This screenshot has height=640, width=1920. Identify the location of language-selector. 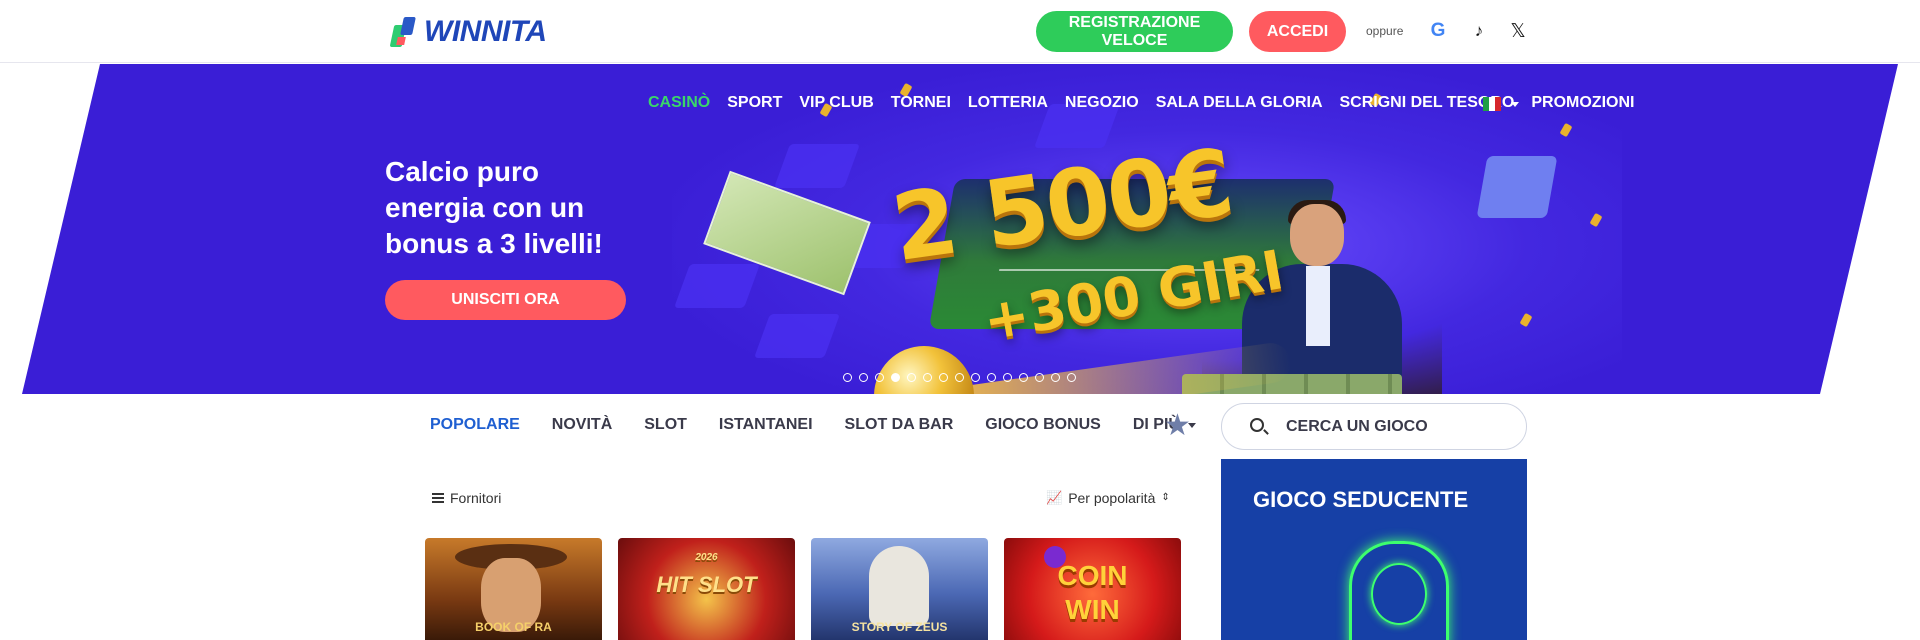
(1501, 104).